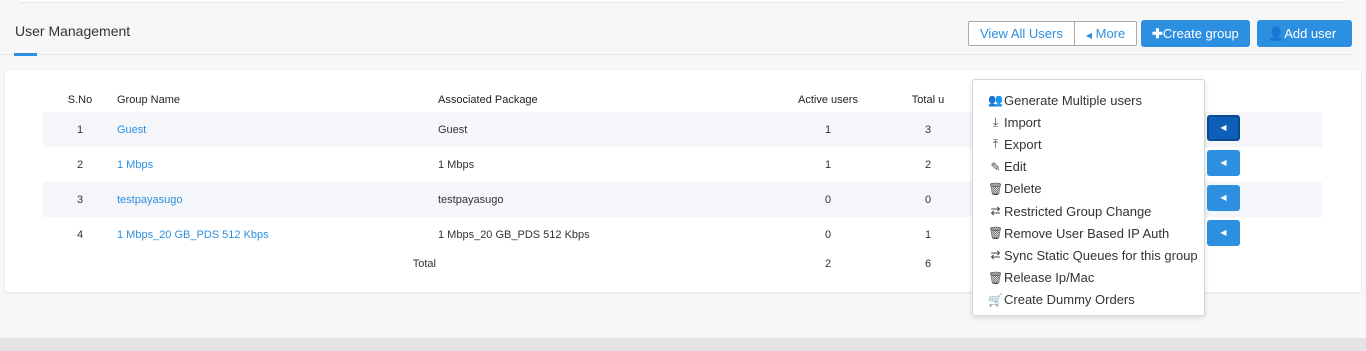  I want to click on users-icon: 👥, so click(995, 100).